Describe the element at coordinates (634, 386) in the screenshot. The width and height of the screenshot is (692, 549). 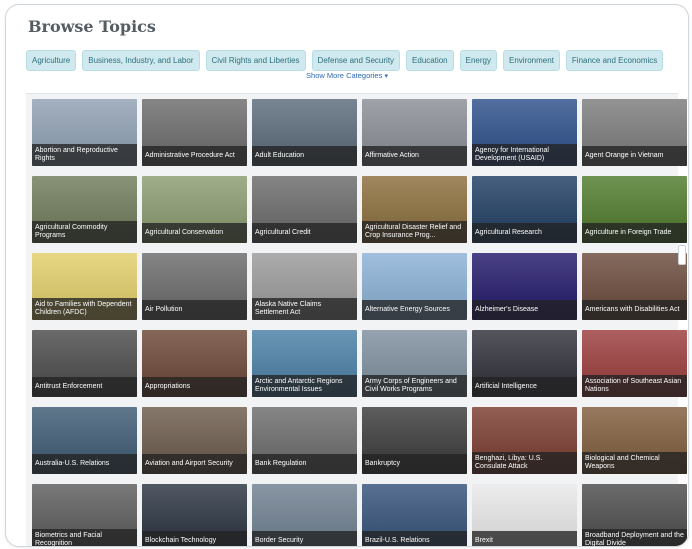
I see `topic-label: Association of Southeast Asian Nations` at that location.